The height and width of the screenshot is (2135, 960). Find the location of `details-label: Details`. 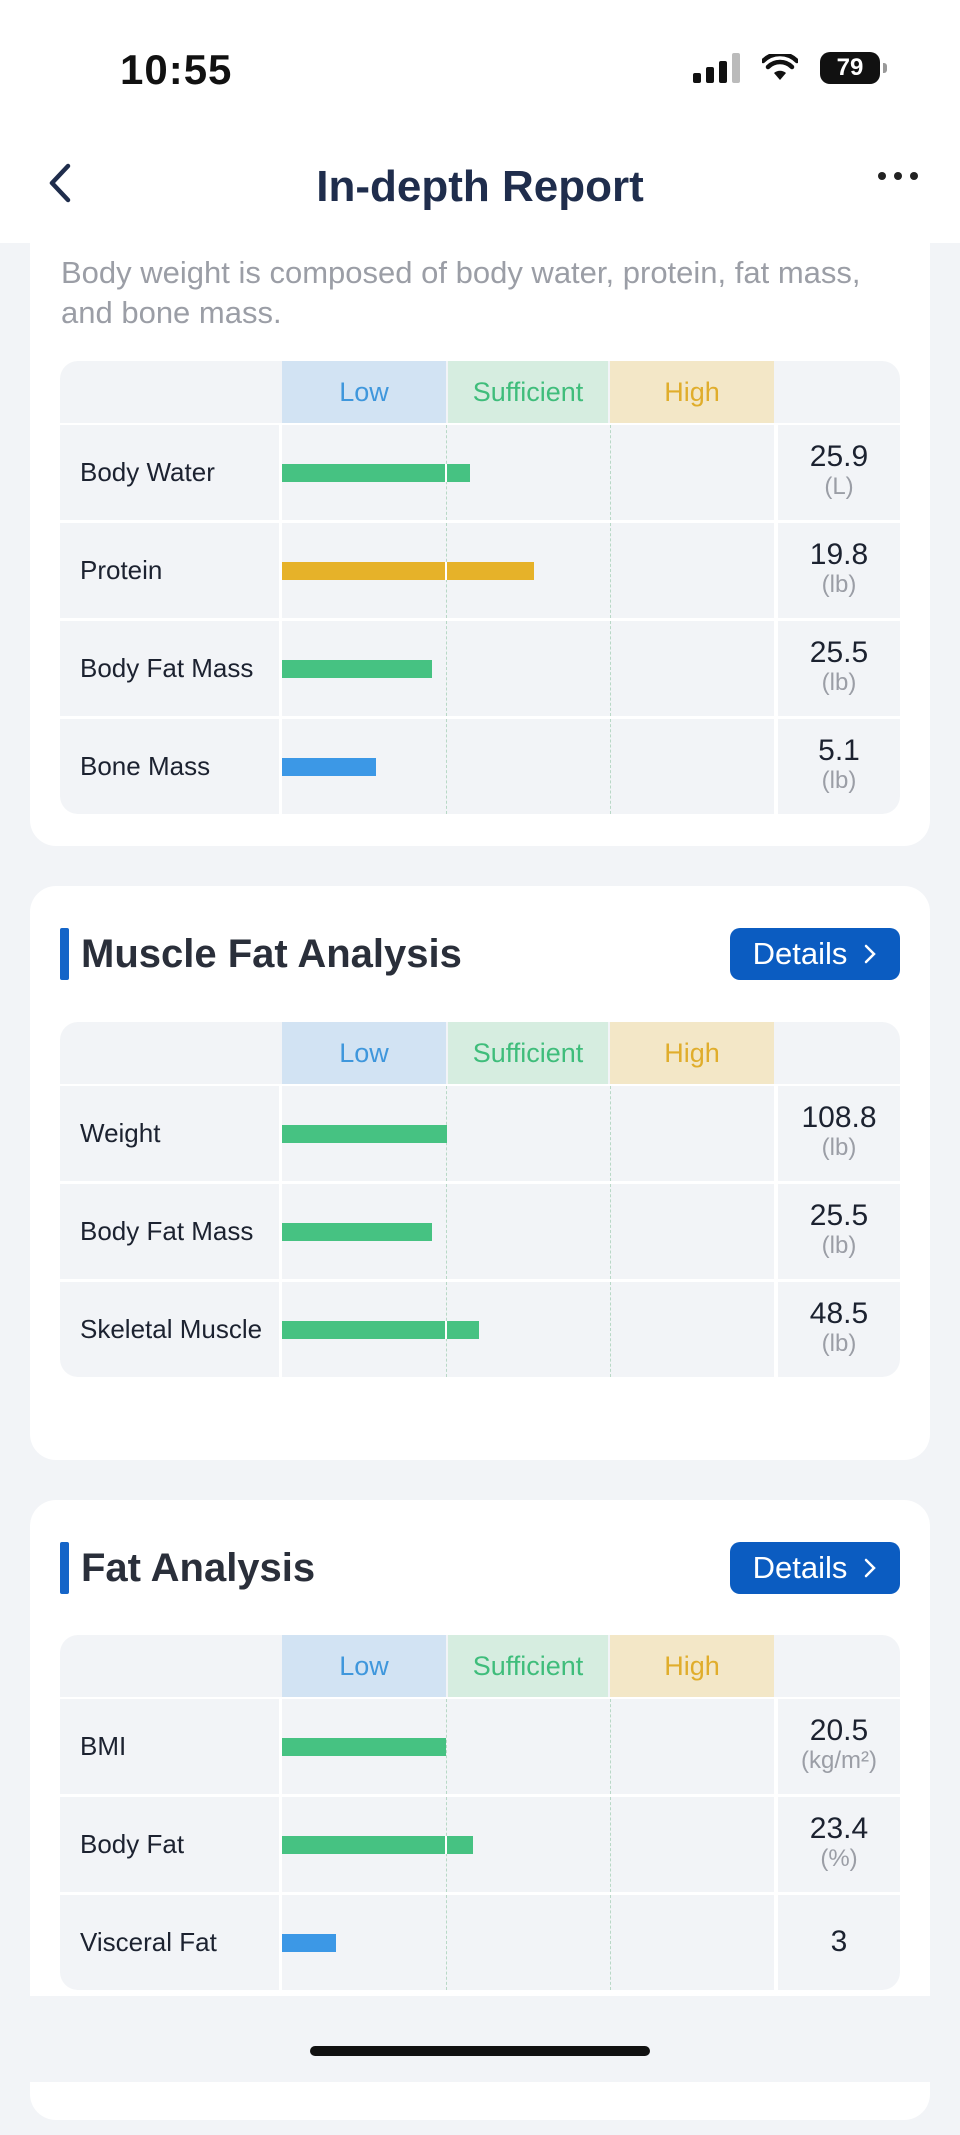

details-label: Details is located at coordinates (800, 1567).